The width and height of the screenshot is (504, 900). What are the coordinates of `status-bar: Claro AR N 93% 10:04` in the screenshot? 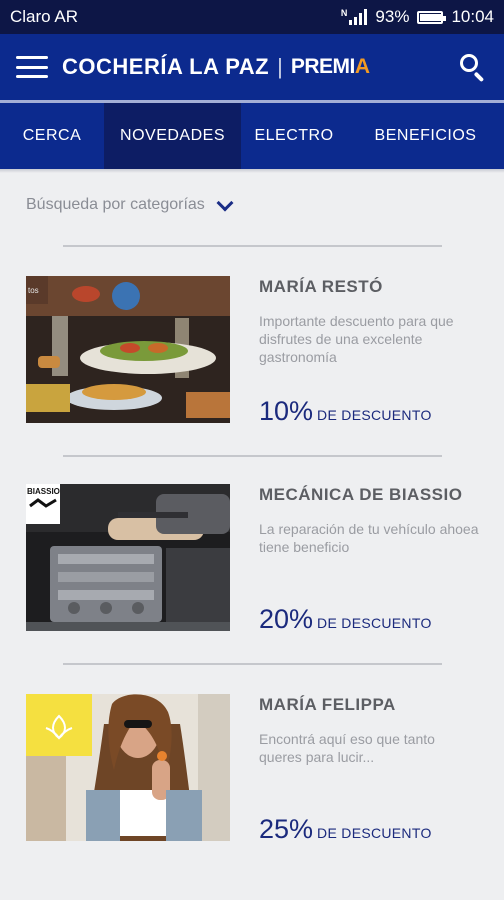 It's located at (252, 17).